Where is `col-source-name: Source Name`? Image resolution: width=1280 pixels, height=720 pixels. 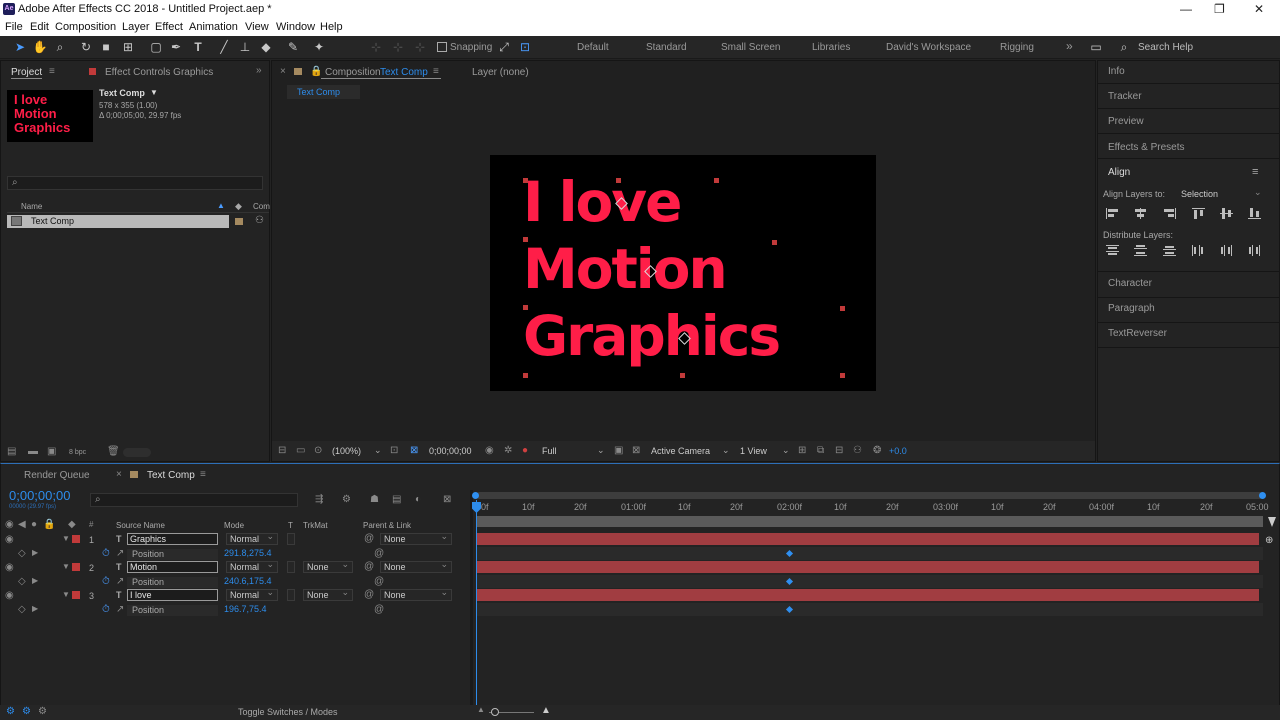
col-source-name: Source Name is located at coordinates (140, 525).